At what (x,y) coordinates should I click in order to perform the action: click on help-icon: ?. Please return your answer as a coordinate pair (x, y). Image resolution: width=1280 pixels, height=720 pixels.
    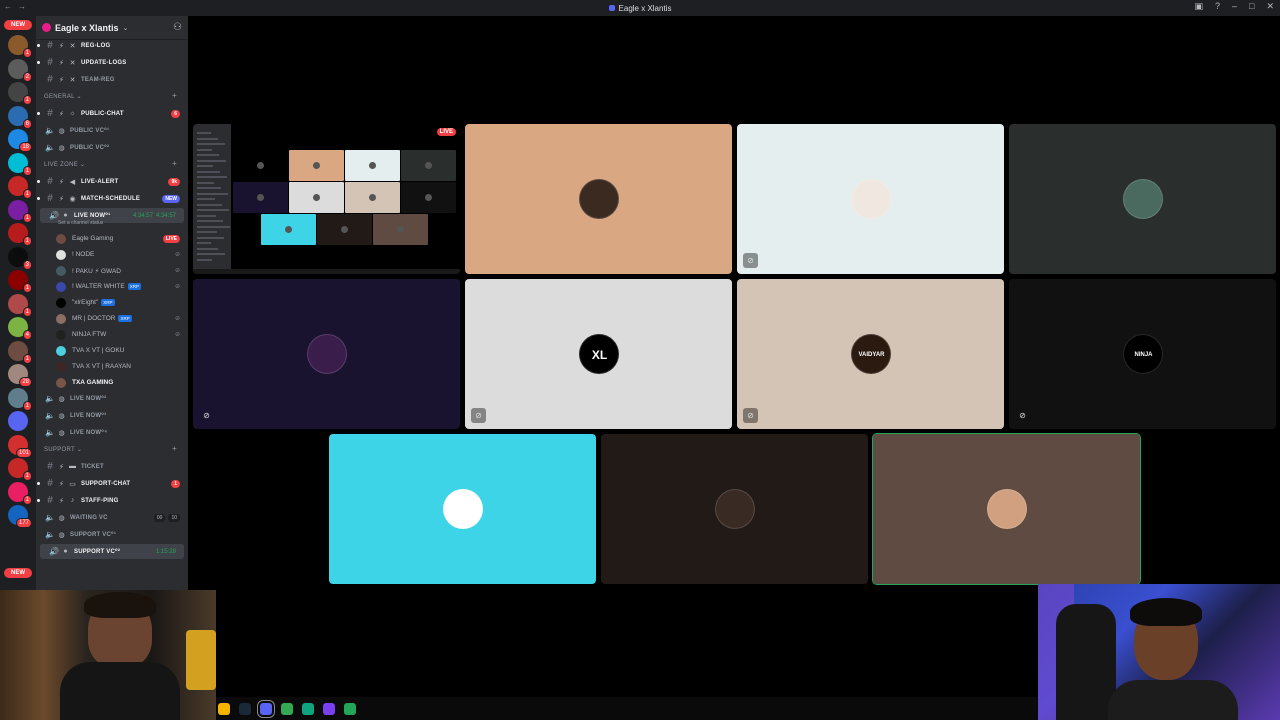
    Looking at the image, I should click on (1217, 6).